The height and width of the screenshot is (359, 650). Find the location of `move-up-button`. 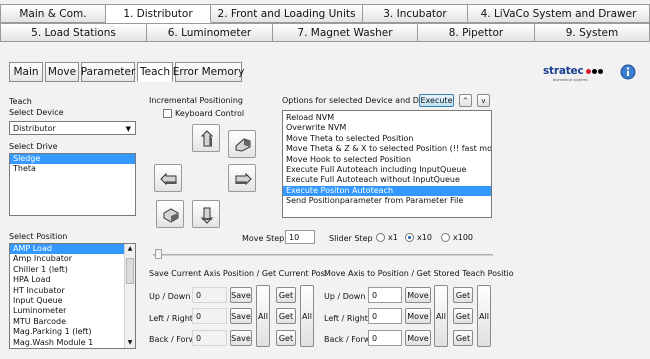

move-up-button is located at coordinates (206, 138).